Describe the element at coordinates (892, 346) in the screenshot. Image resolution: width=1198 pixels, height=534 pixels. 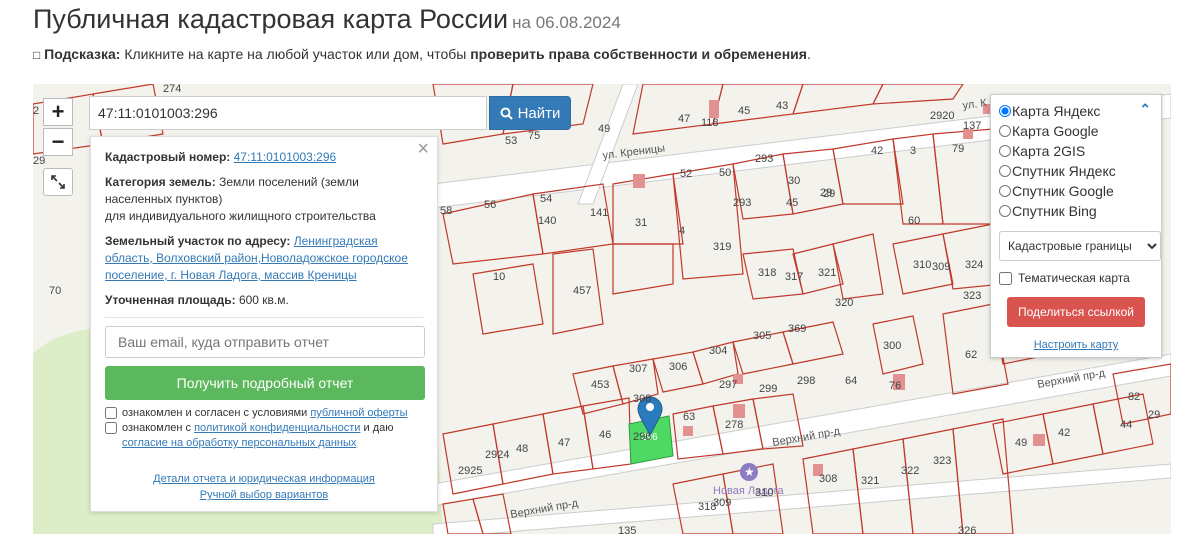
I see `parcel-number-label: 300` at that location.